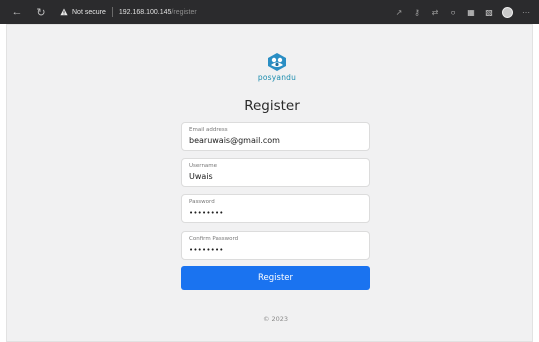 The image size is (539, 342). Describe the element at coordinates (203, 166) in the screenshot. I see `username-label: Username` at that location.